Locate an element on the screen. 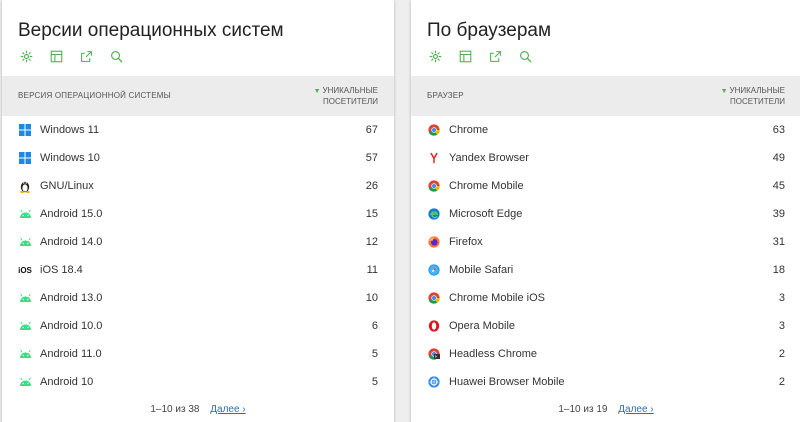  os-table-row: Windows 10 57 is located at coordinates (198, 158).